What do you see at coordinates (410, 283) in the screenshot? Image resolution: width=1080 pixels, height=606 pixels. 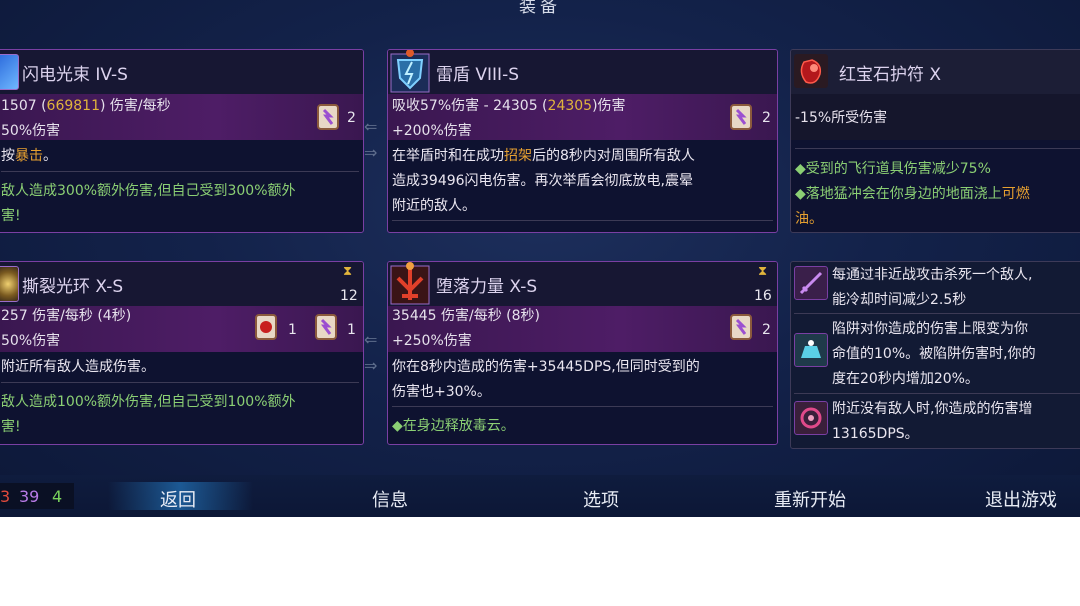 I see `fallen-power-icon` at bounding box center [410, 283].